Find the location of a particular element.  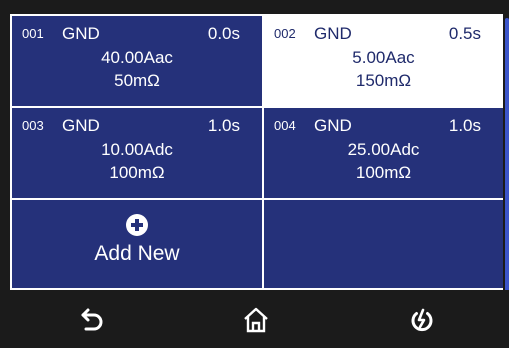

step-tile-004: 004 GND 1.0s 25.00Adc 100mΩ is located at coordinates (382, 153).